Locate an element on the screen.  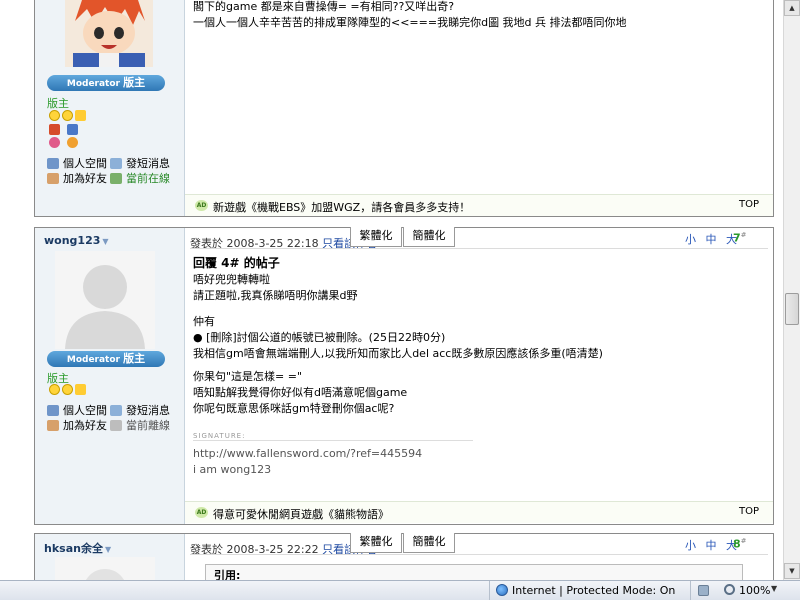
post-title: 回覆 4# 的帖子 is located at coordinates (236, 263).